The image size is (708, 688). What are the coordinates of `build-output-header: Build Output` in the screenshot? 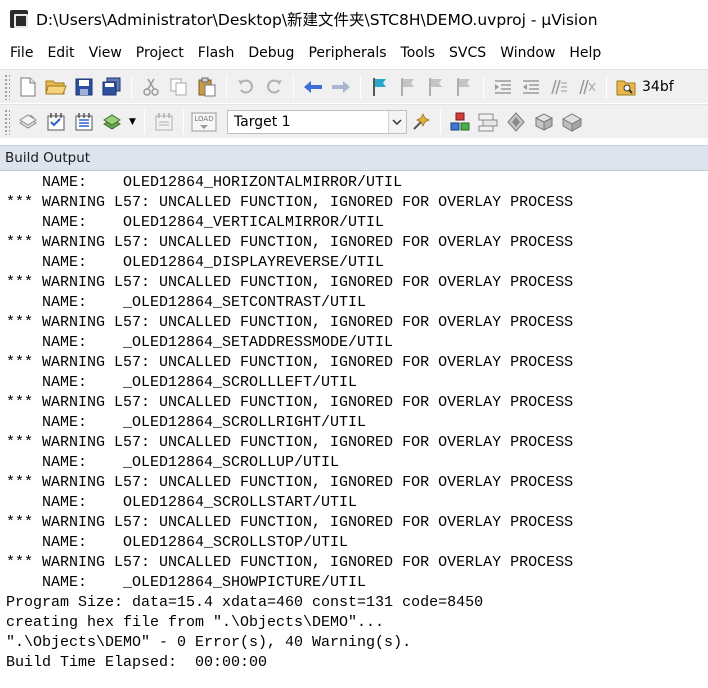 It's located at (354, 158).